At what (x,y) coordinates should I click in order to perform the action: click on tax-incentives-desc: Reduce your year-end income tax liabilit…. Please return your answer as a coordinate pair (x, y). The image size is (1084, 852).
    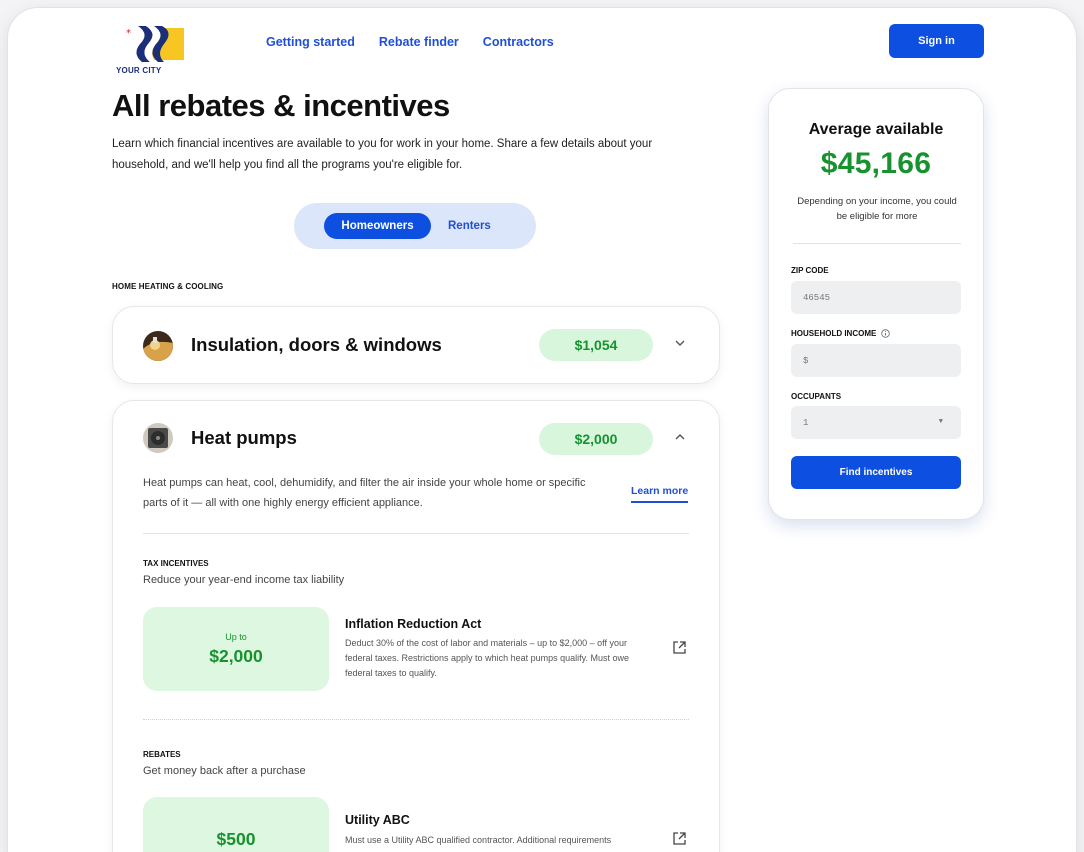
    Looking at the image, I should click on (244, 580).